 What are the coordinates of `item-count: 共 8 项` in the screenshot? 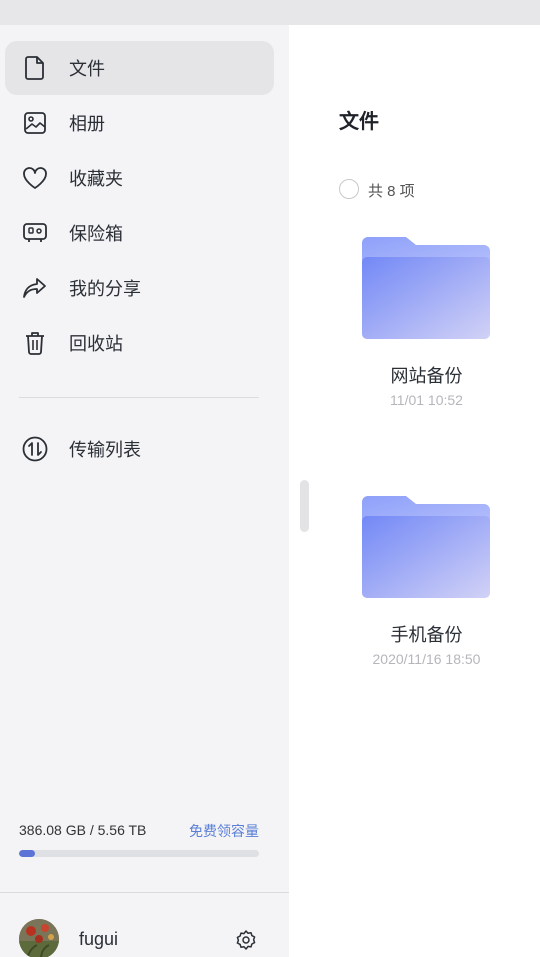 It's located at (391, 191).